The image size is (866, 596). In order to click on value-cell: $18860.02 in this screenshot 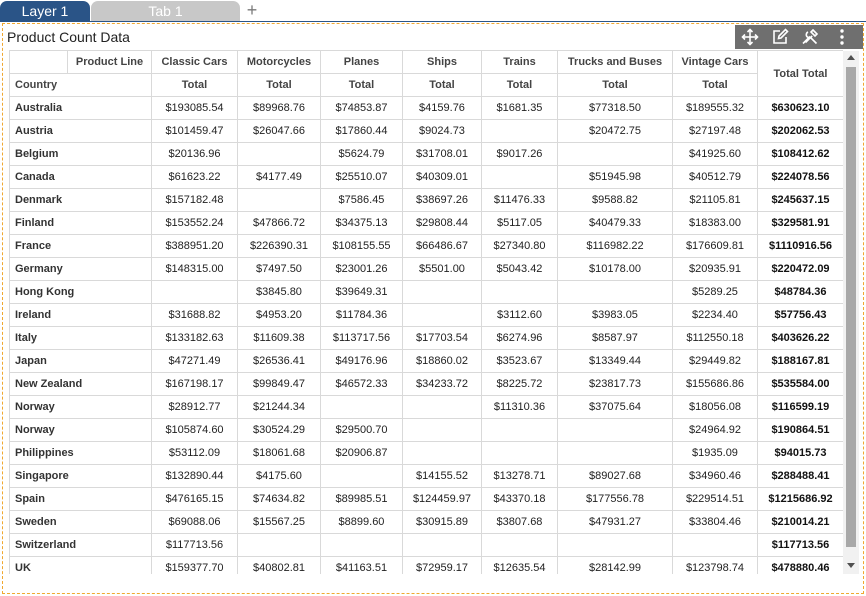, I will do `click(442, 361)`.